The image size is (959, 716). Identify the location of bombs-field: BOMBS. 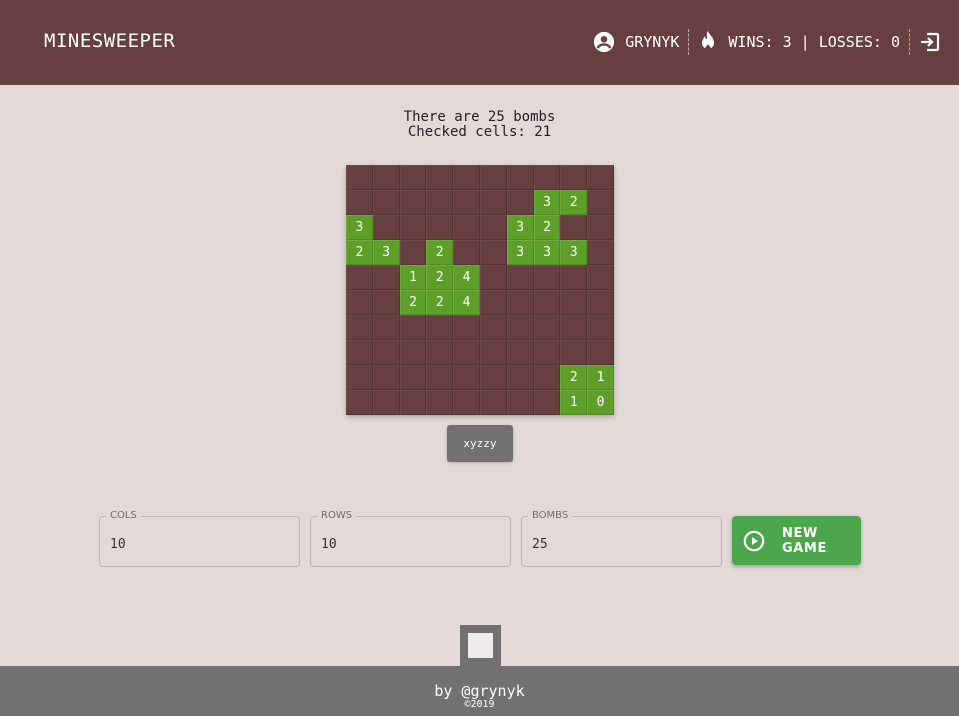
(621, 538).